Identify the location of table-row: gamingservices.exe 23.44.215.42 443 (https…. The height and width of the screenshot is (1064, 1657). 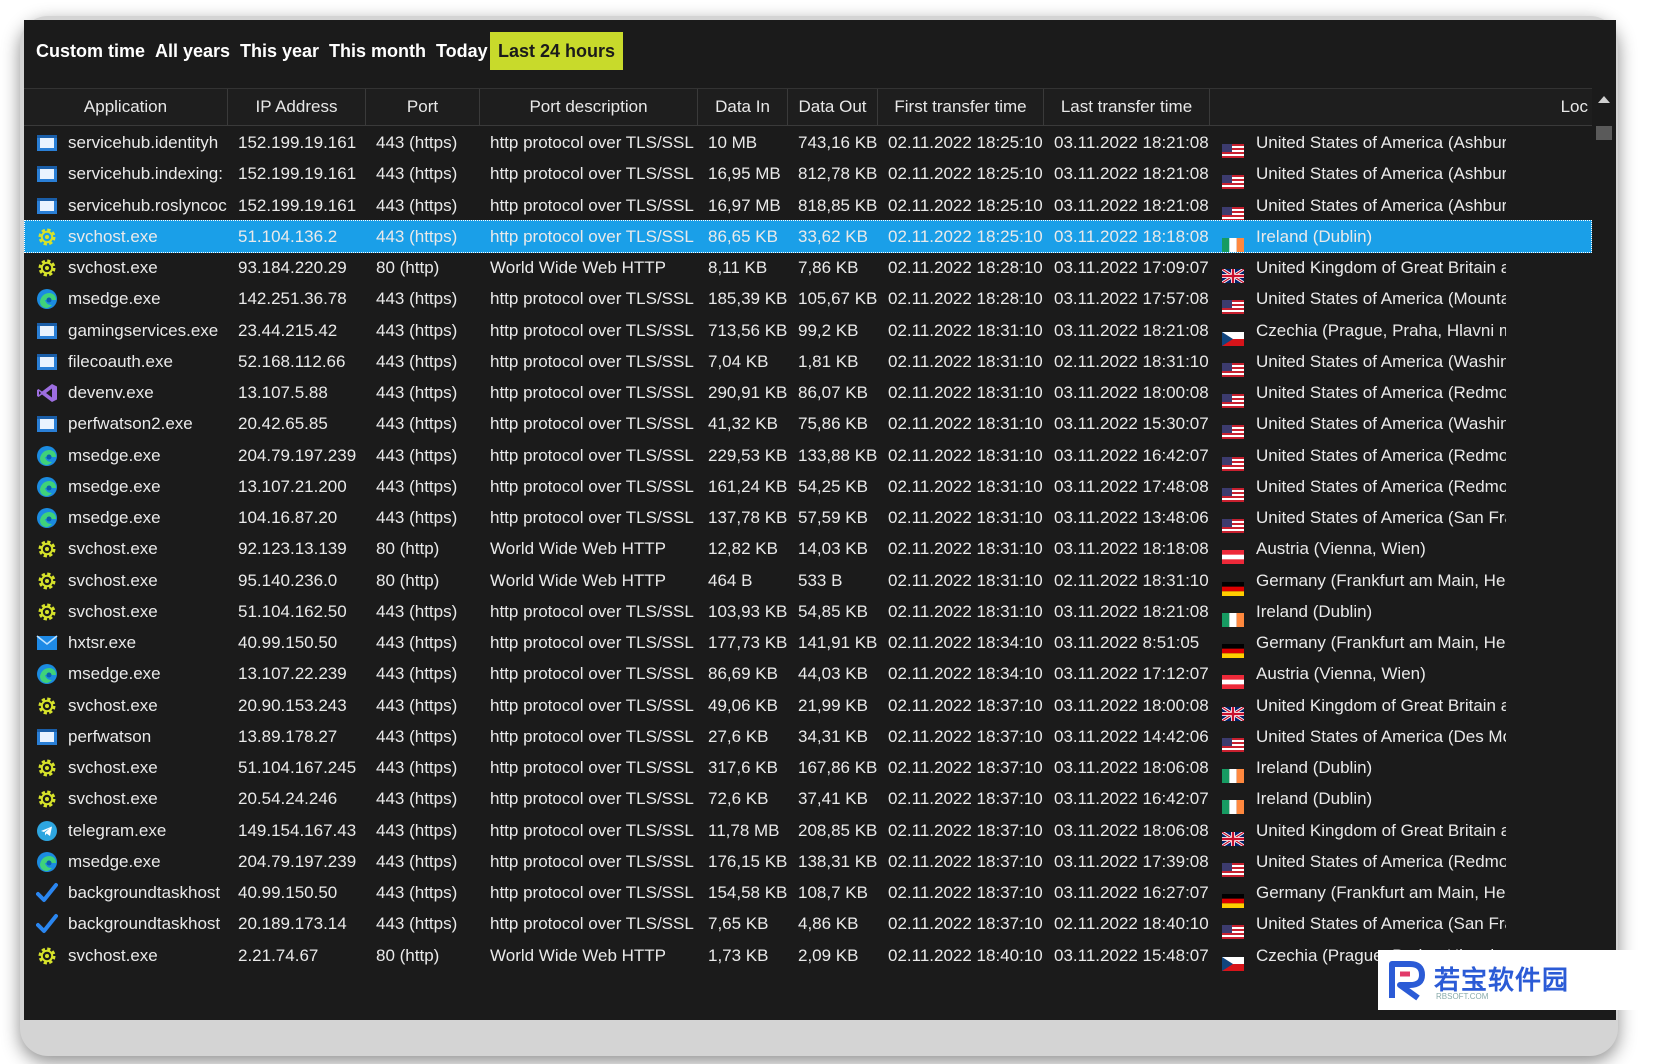
(808, 330).